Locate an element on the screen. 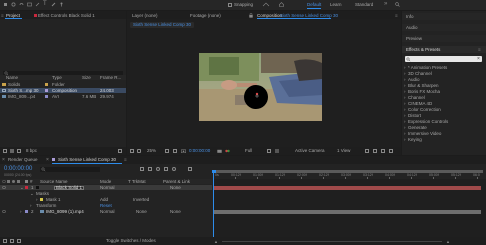 Image resolution: width=486 pixels, height=245 pixels. category-item: › Blur & Sharpen is located at coordinates (444, 85).